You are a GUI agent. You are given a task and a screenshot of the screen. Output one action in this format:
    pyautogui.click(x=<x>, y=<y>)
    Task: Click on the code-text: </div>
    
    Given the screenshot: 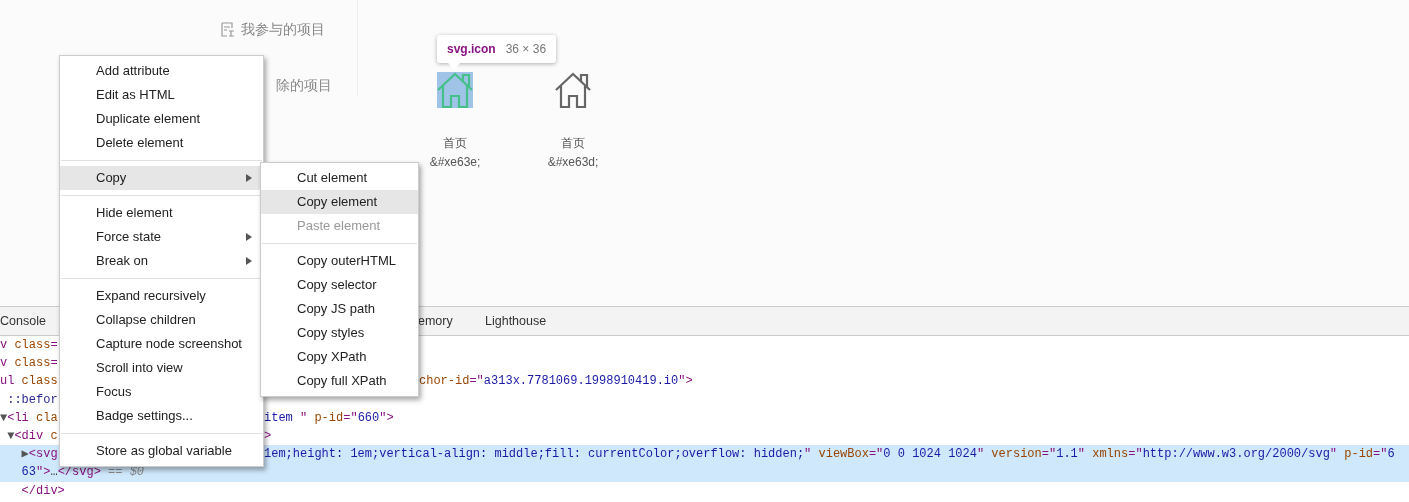 What is the action you would take?
    pyautogui.click(x=42, y=490)
    